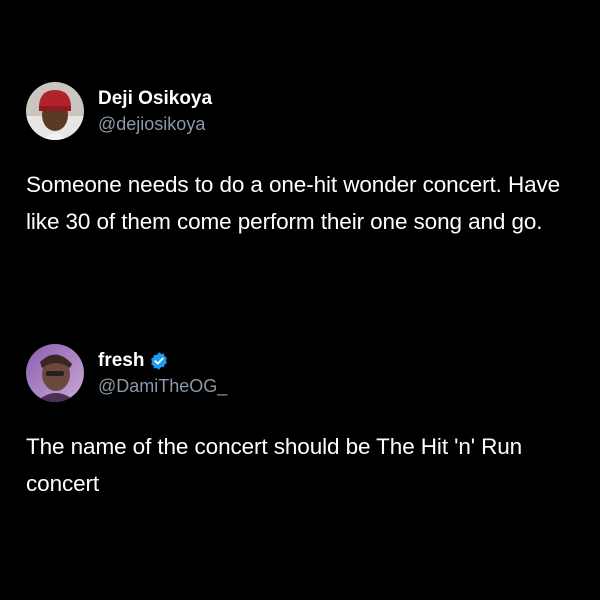 Image resolution: width=600 pixels, height=600 pixels. I want to click on display-name-row: Deji Osikoya, so click(155, 99).